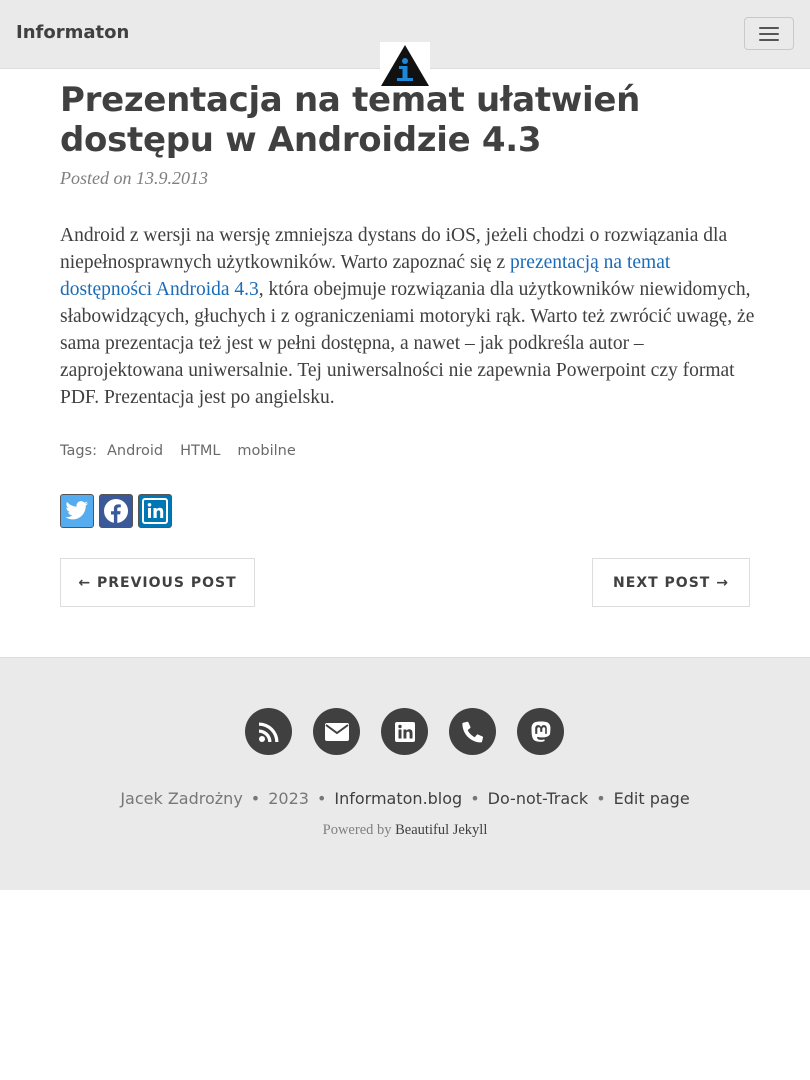 The height and width of the screenshot is (1080, 810). I want to click on mastodon-icon, so click(540, 731).